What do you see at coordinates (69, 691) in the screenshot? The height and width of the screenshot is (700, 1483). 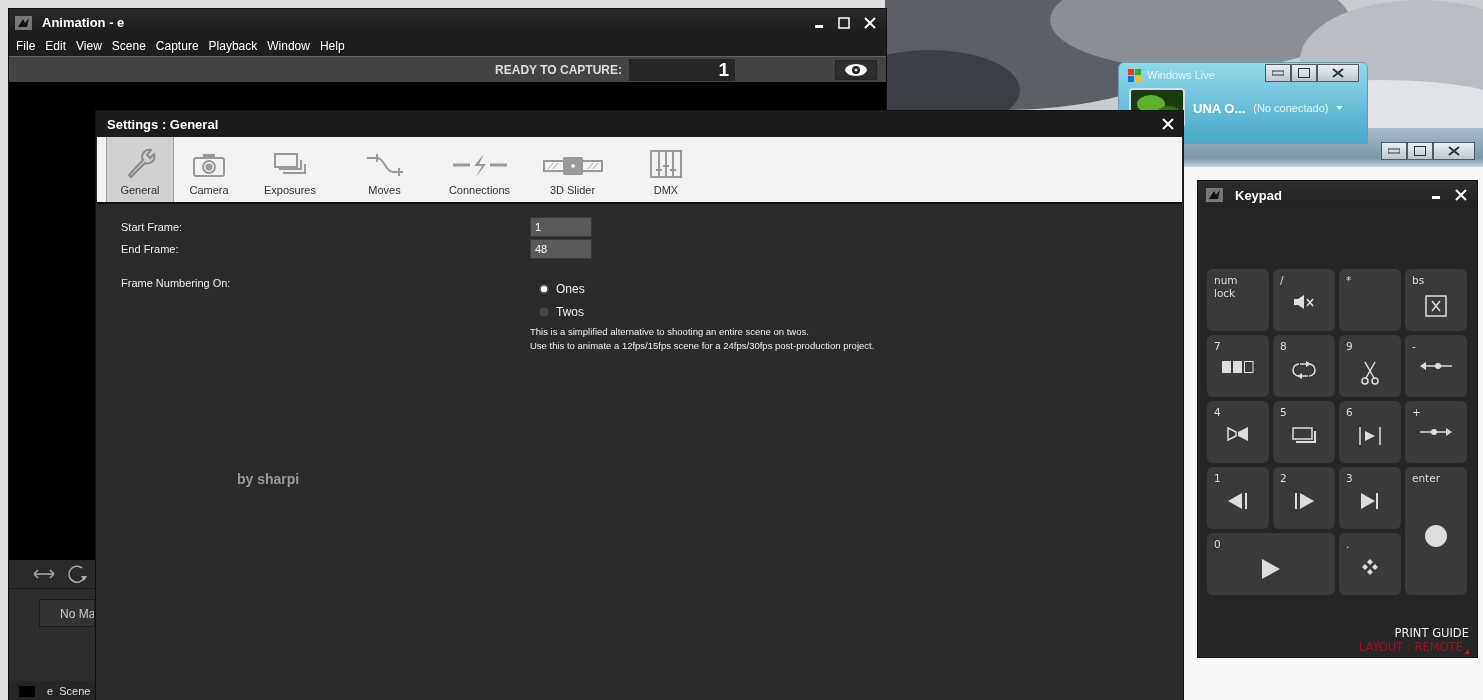 I see `scene-tab: e Scene` at bounding box center [69, 691].